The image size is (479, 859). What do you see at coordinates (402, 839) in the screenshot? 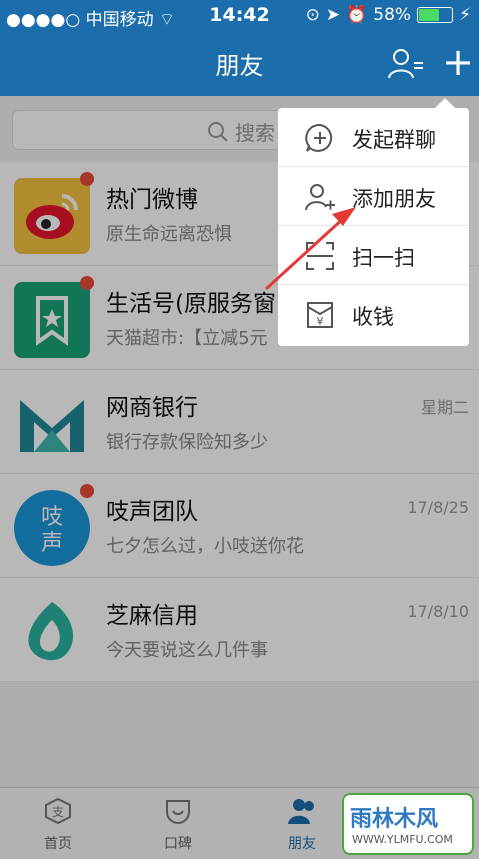
I see `watermark-url: WWW.YLMFU.COM` at bounding box center [402, 839].